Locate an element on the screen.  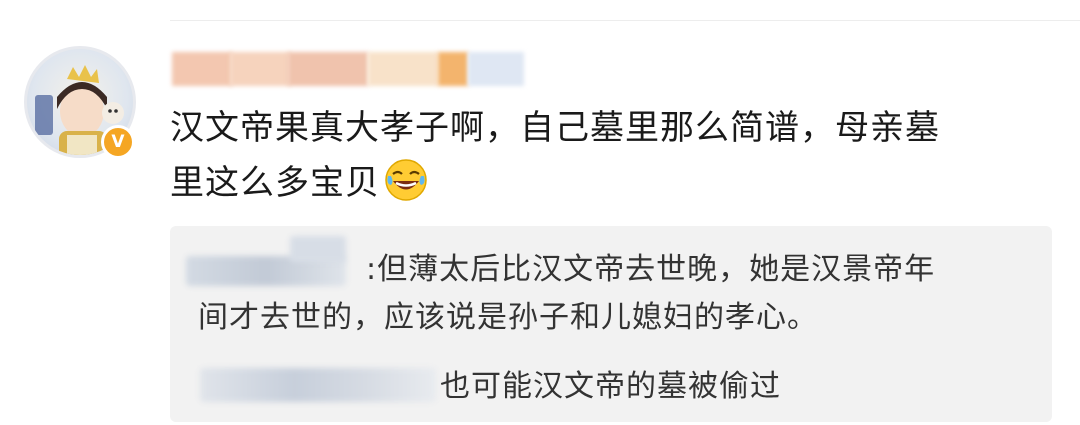
username-blurred is located at coordinates (352, 70).